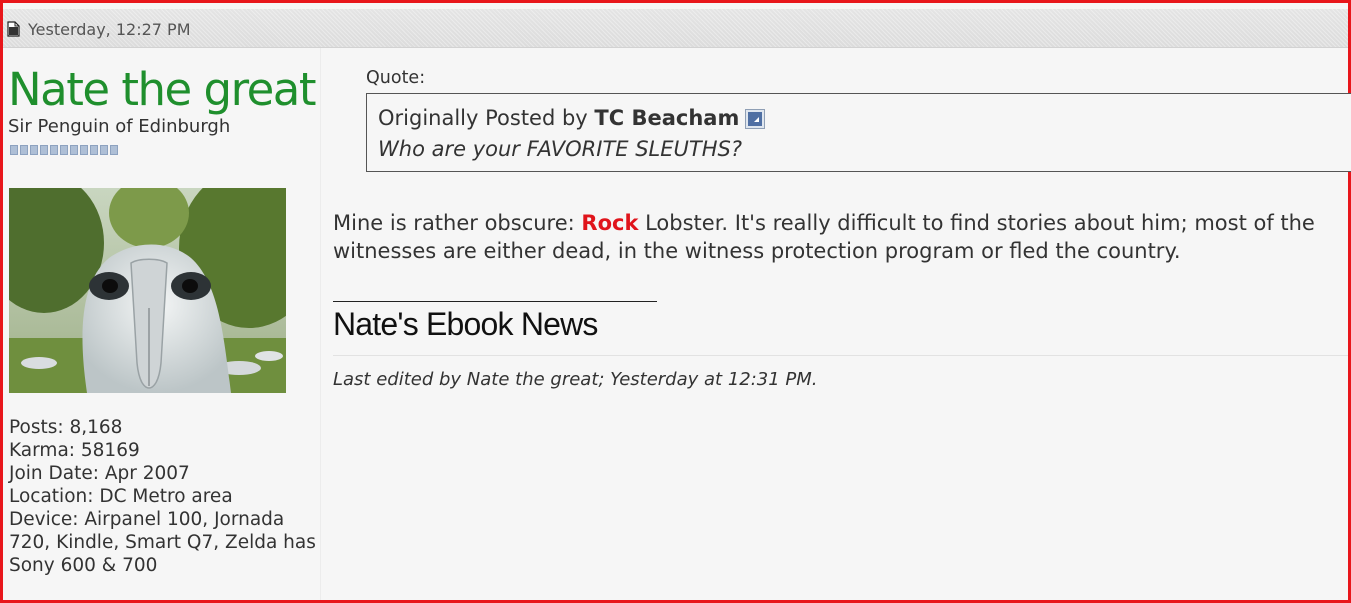 The height and width of the screenshot is (603, 1351). What do you see at coordinates (486, 118) in the screenshot?
I see `quote-prefix: Originally Posted by` at bounding box center [486, 118].